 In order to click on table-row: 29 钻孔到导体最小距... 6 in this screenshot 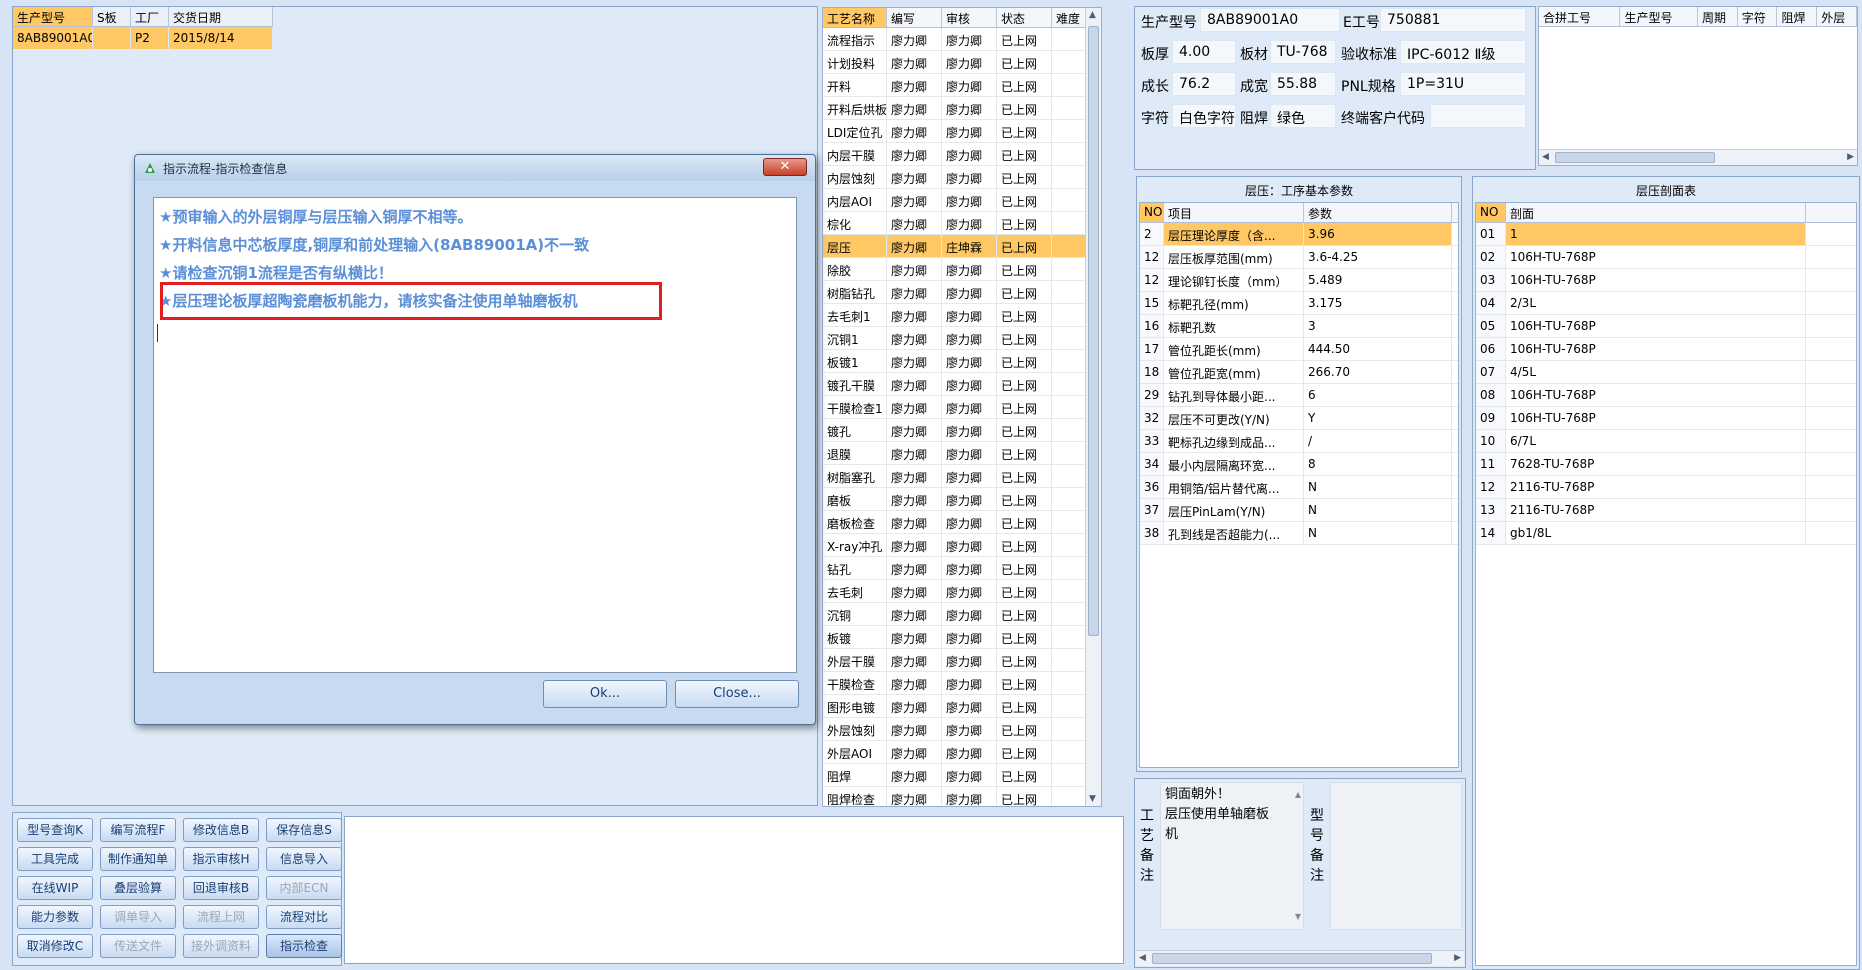, I will do `click(1299, 395)`.